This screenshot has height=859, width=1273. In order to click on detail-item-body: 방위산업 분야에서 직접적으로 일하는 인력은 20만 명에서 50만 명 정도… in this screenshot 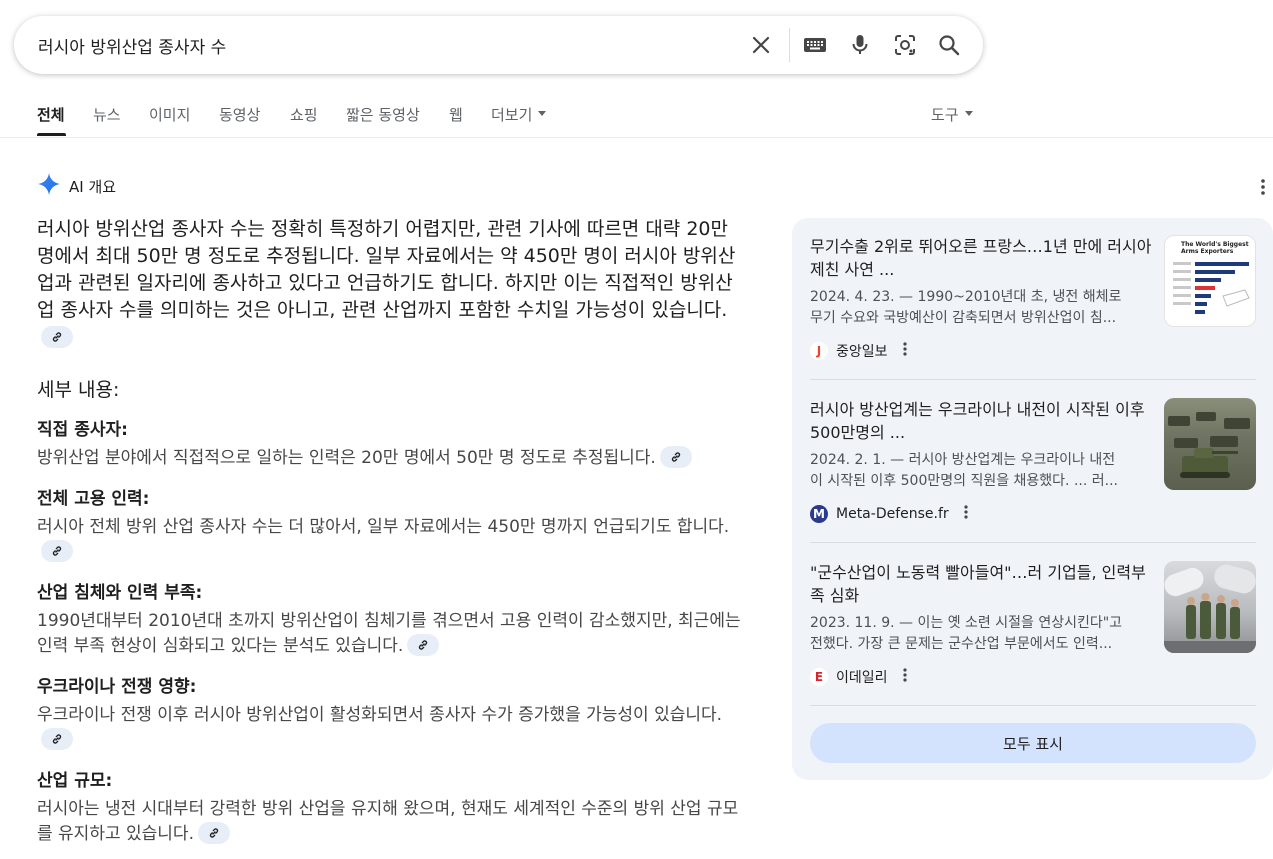, I will do `click(392, 458)`.